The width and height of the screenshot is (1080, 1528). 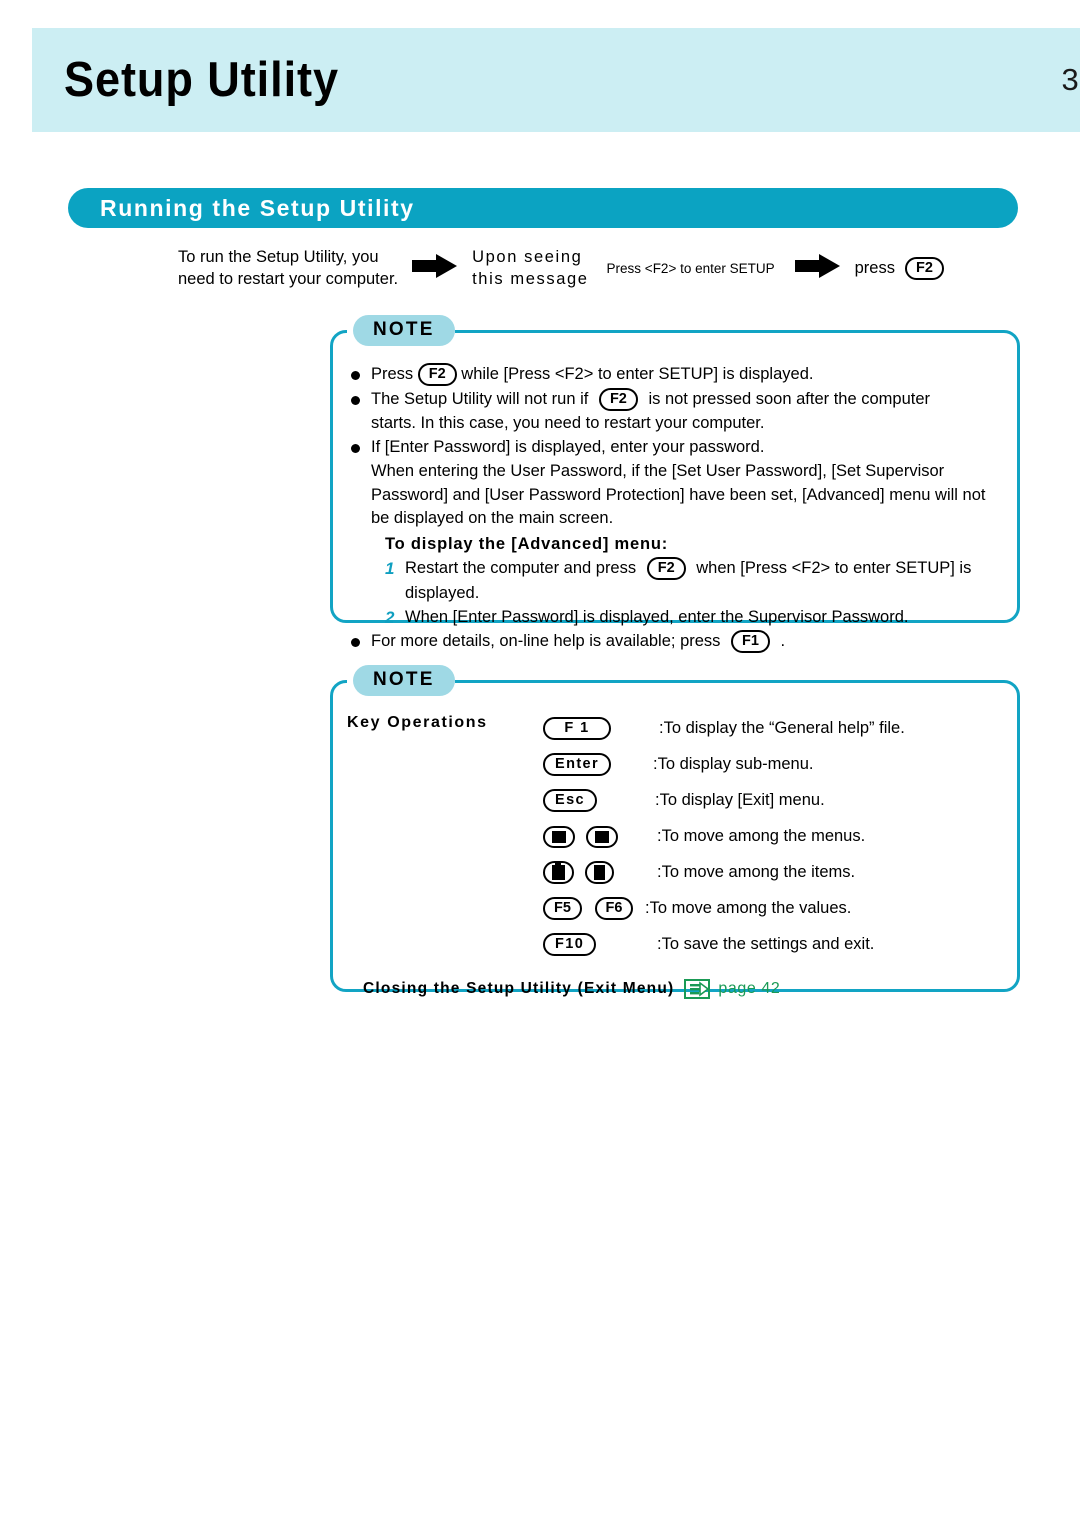 I want to click on key-description: :To move among the items., so click(x=756, y=872).